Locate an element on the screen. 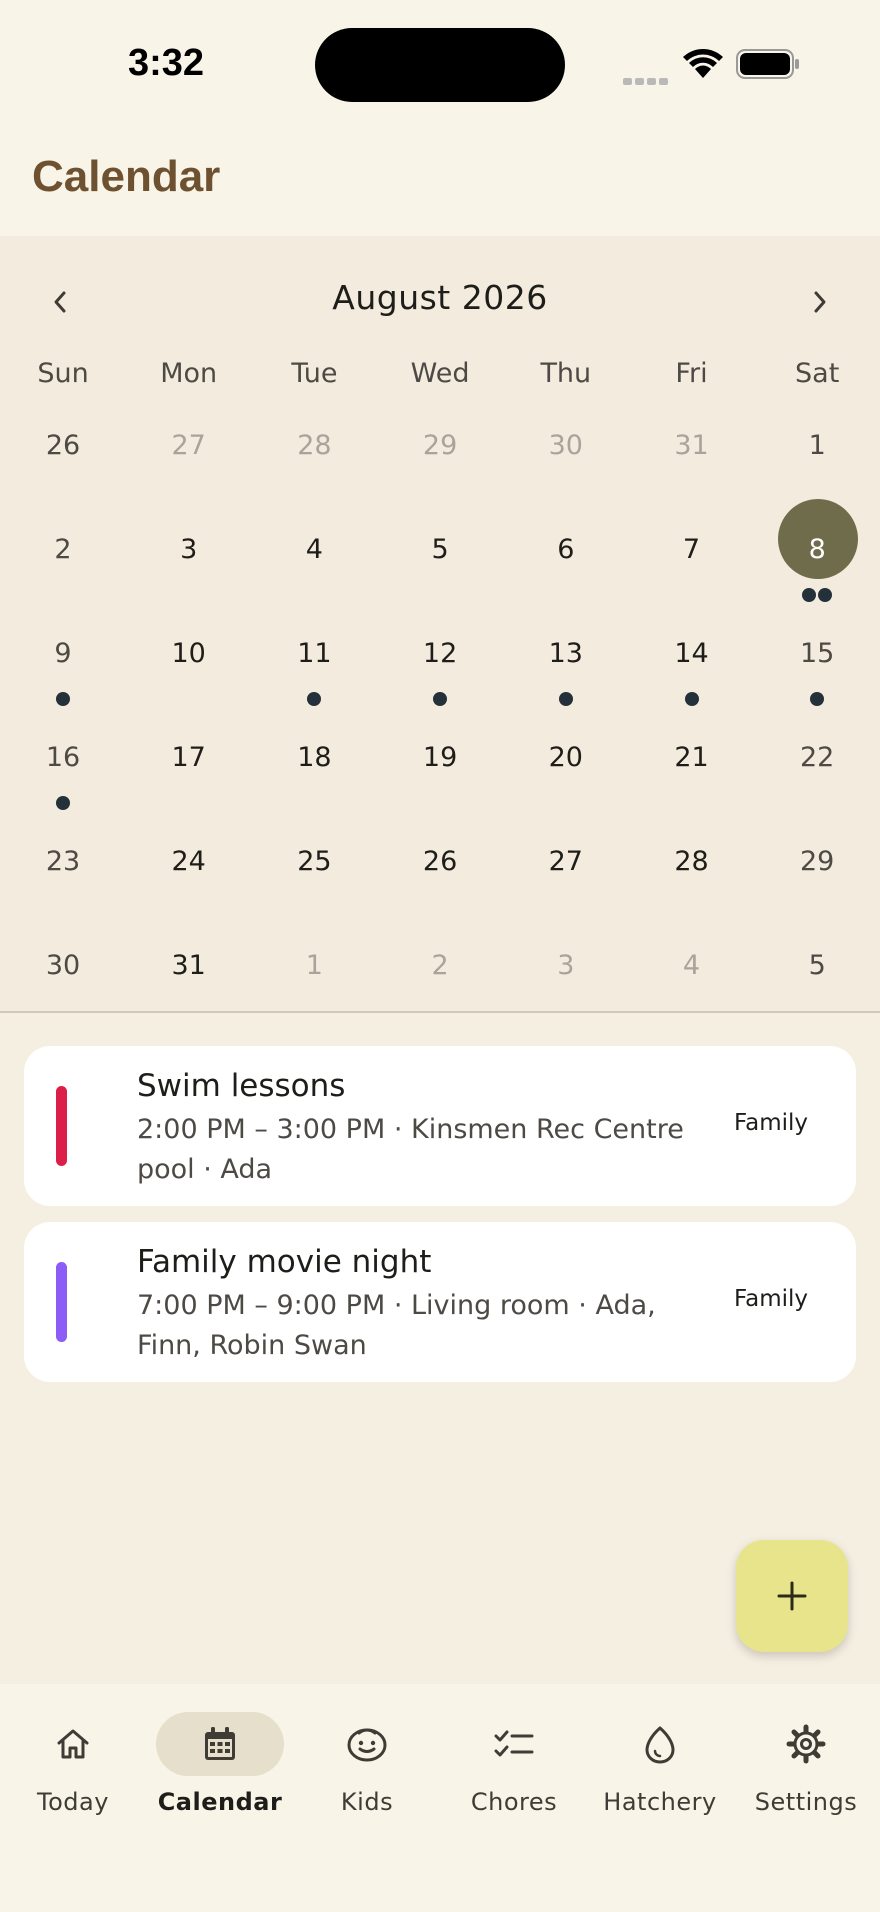 The height and width of the screenshot is (1912, 880). next-month-button is located at coordinates (820, 302).